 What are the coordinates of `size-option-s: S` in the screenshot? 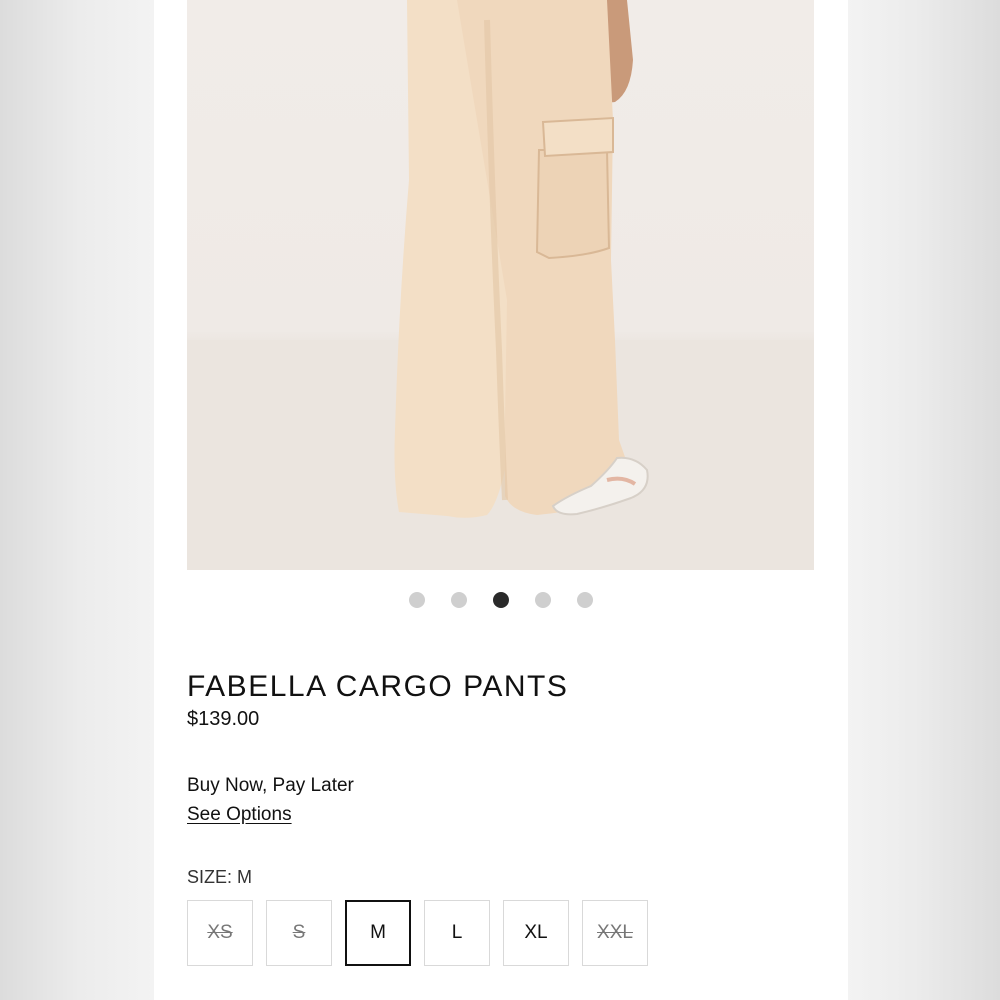 It's located at (299, 933).